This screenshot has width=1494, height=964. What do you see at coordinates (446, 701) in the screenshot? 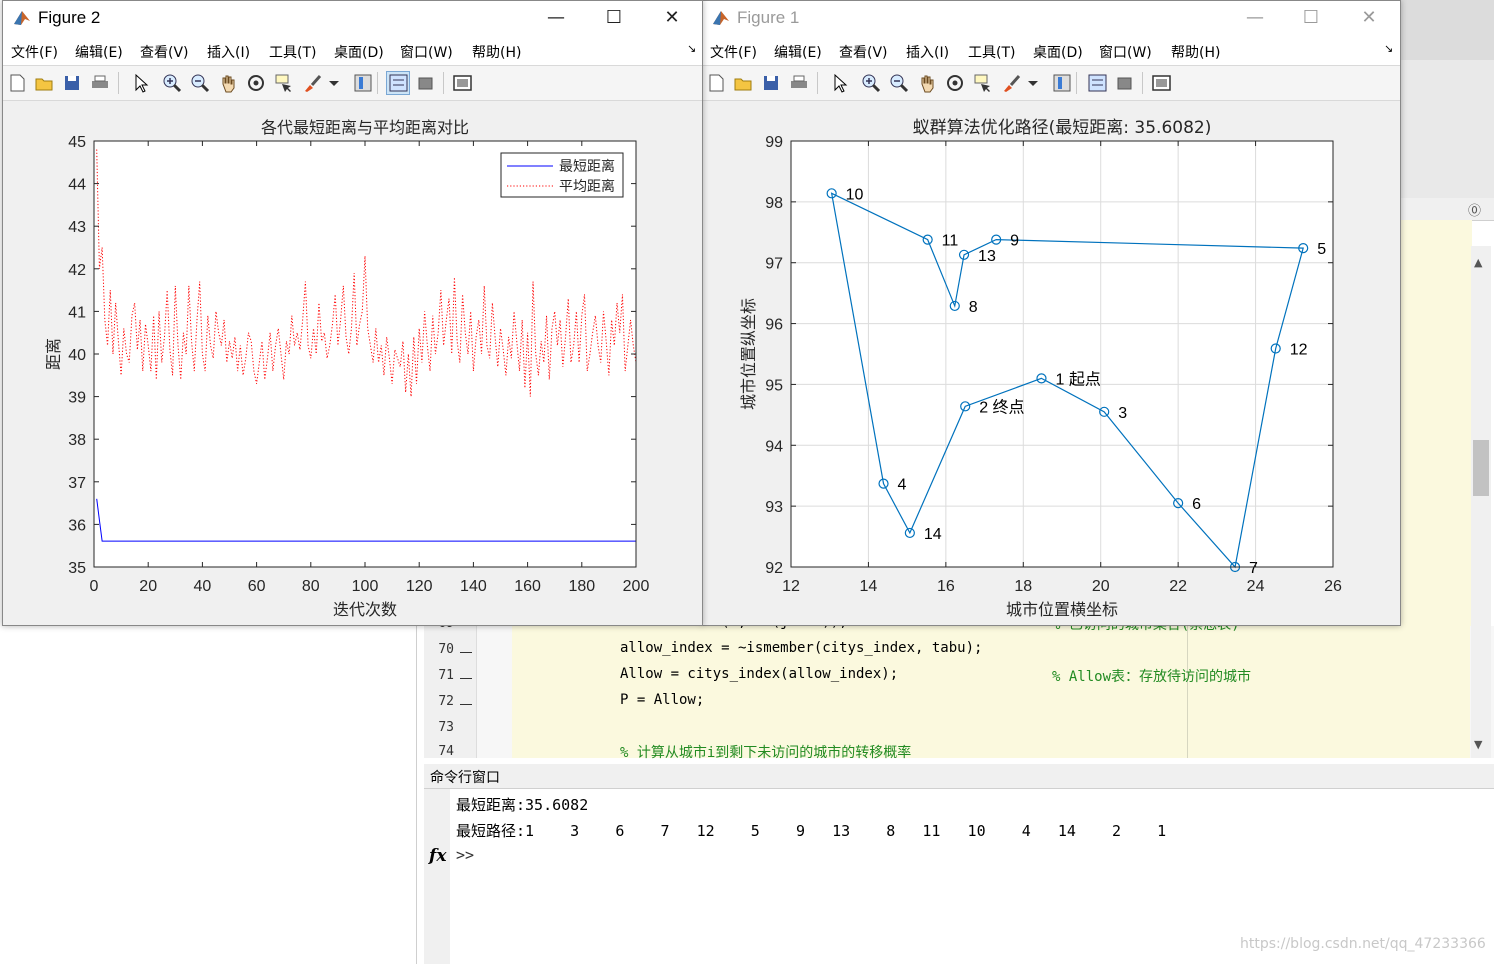
I see `line-number: 72` at bounding box center [446, 701].